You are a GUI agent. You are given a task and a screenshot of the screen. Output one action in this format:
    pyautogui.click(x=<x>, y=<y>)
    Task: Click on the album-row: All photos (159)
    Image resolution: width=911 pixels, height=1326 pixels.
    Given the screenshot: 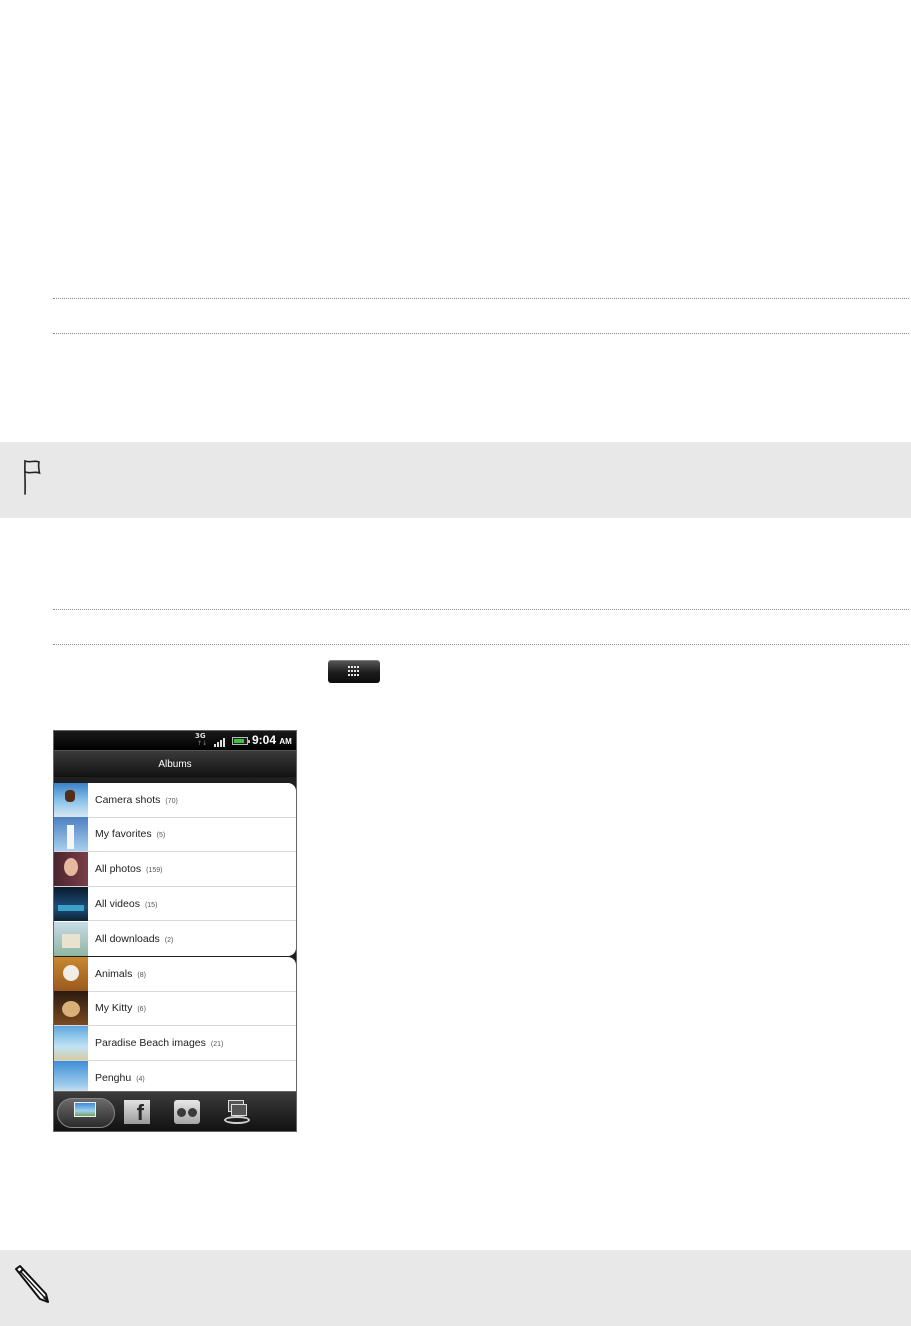 What is the action you would take?
    pyautogui.click(x=175, y=869)
    